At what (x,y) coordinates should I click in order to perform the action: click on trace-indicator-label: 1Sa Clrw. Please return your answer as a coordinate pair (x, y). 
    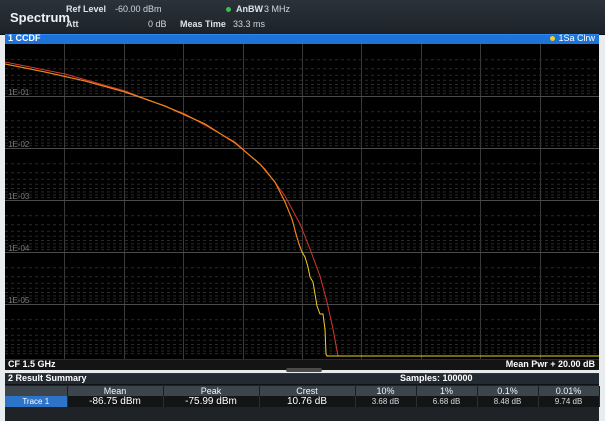
    Looking at the image, I should click on (576, 38).